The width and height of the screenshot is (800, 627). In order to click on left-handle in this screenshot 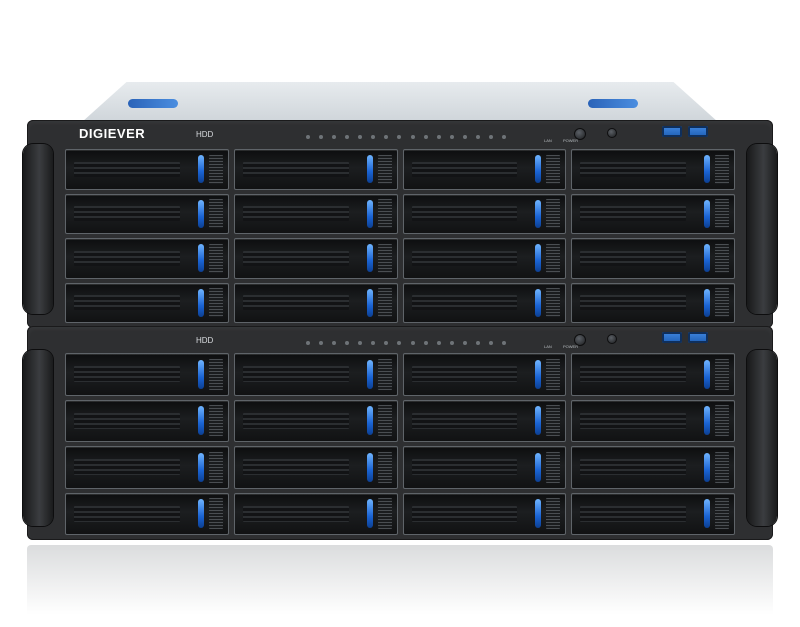, I will do `click(38, 229)`.